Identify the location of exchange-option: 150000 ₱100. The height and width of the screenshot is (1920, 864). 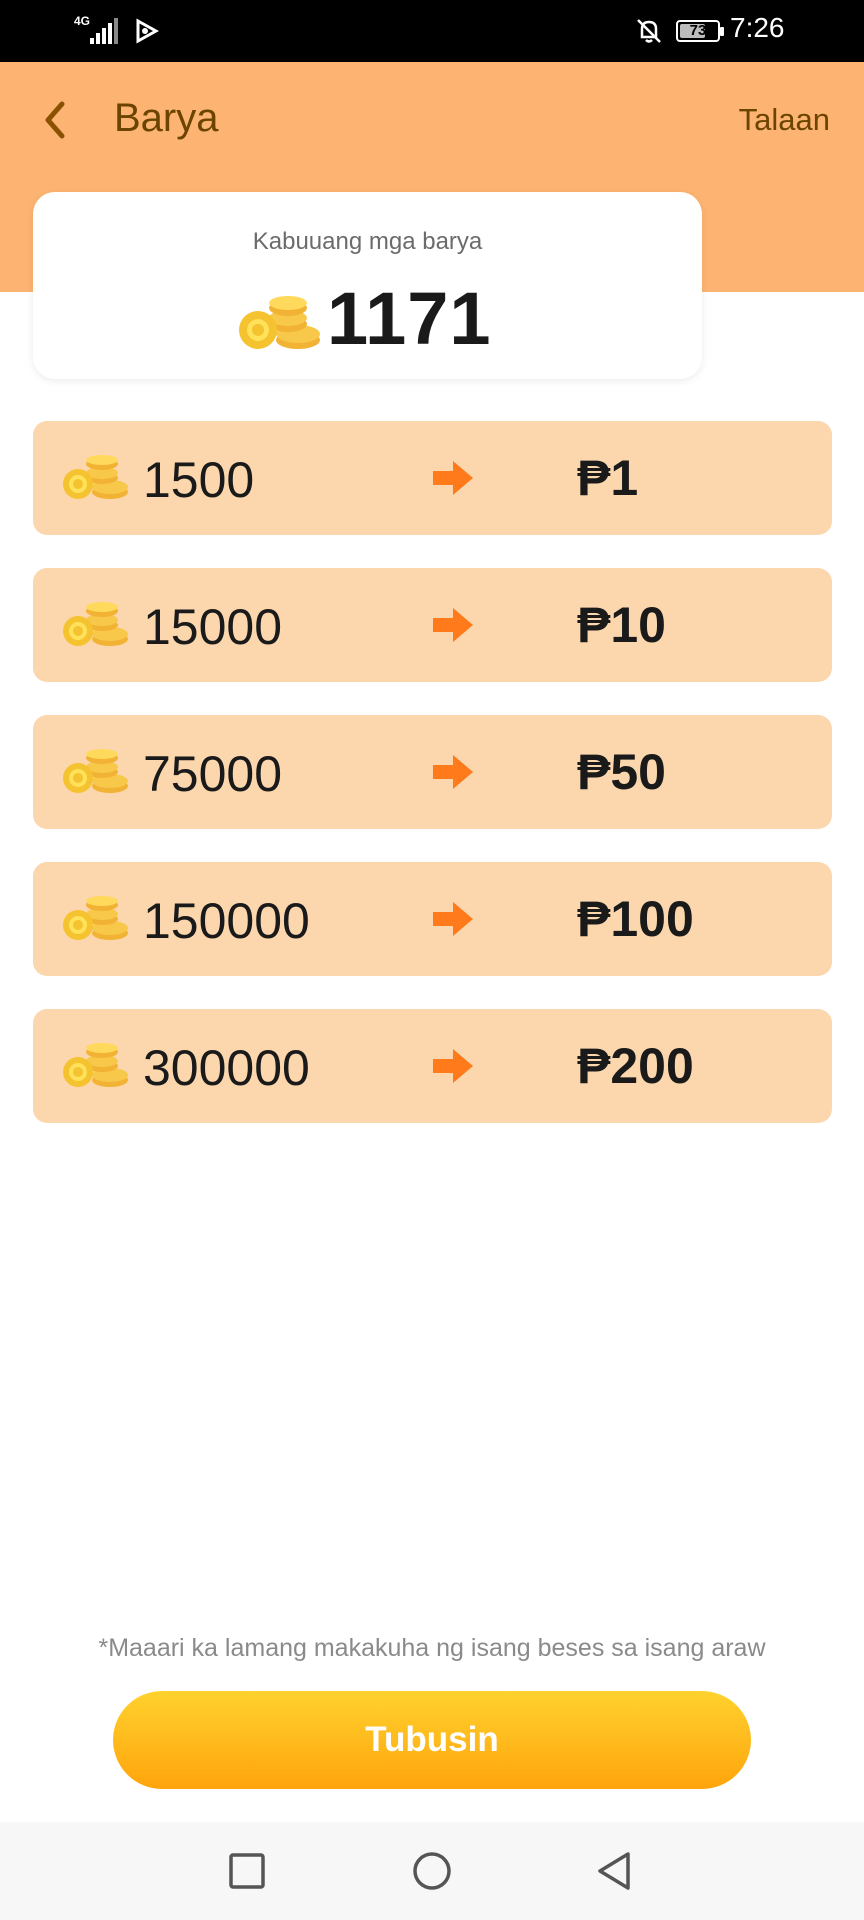
(432, 919).